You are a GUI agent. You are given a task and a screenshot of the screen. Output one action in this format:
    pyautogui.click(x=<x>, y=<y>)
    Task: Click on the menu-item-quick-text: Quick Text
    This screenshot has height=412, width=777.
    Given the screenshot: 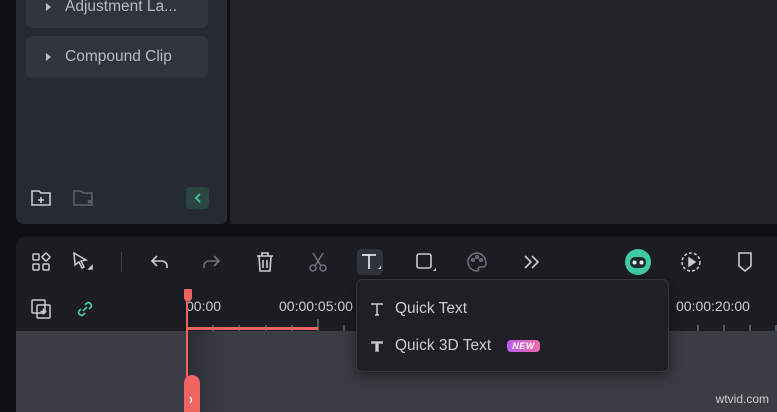 What is the action you would take?
    pyautogui.click(x=512, y=309)
    